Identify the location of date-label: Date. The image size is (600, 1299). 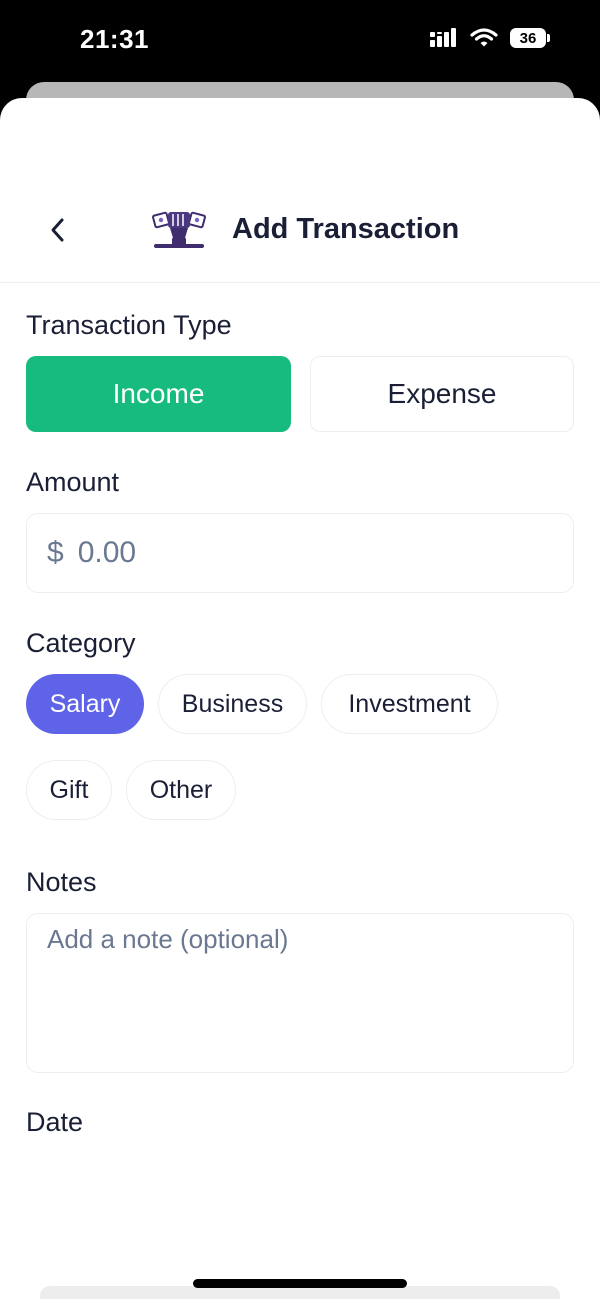
(55, 1122).